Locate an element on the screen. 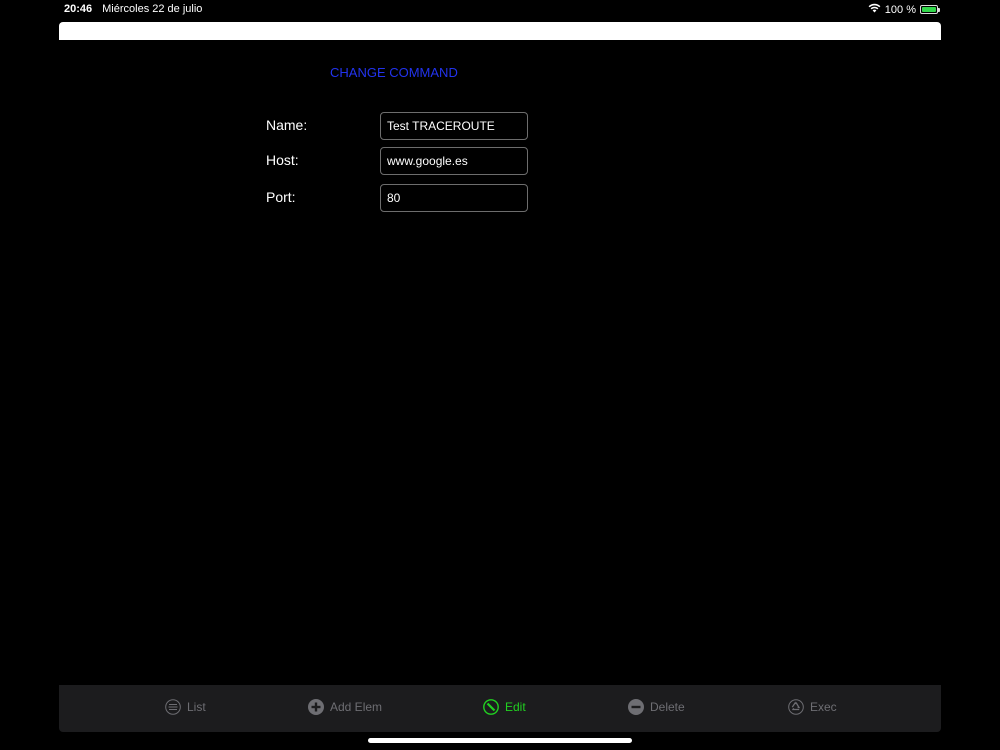 Image resolution: width=1000 pixels, height=750 pixels. status-left: 20:46 Miércoles 22 de julio is located at coordinates (133, 9).